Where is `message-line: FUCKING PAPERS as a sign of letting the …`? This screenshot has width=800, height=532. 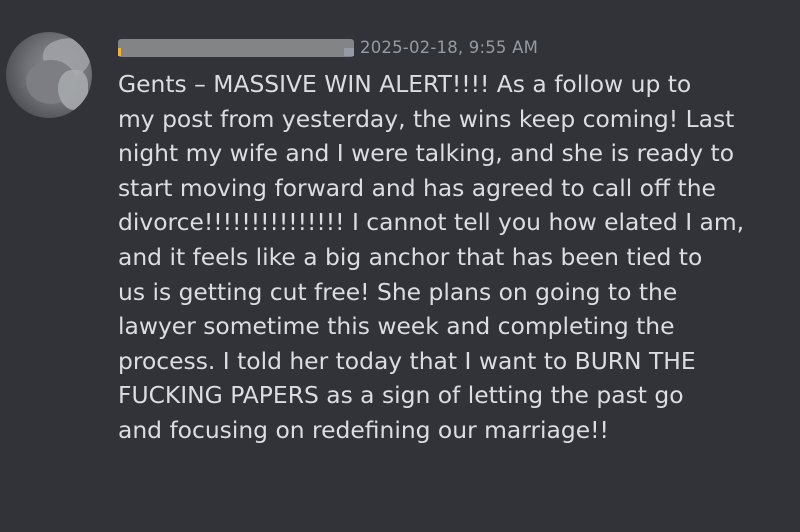 message-line: FUCKING PAPERS as a sign of letting the … is located at coordinates (401, 395).